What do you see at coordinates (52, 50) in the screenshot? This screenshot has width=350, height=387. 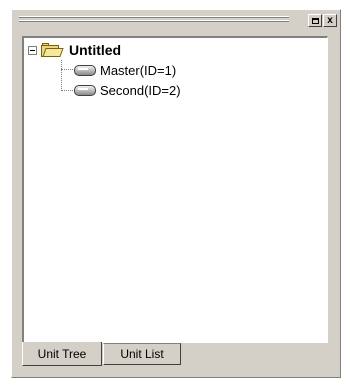 I see `folder-icon` at bounding box center [52, 50].